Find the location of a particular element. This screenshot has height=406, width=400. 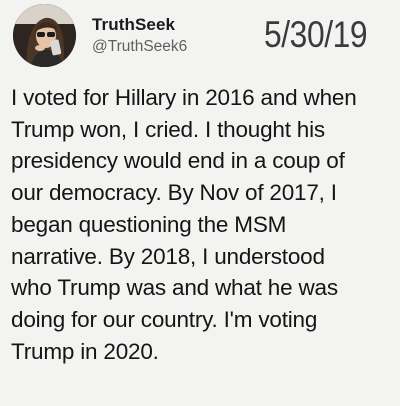

post-body-line: doing for our country. I'm voting is located at coordinates (164, 319).